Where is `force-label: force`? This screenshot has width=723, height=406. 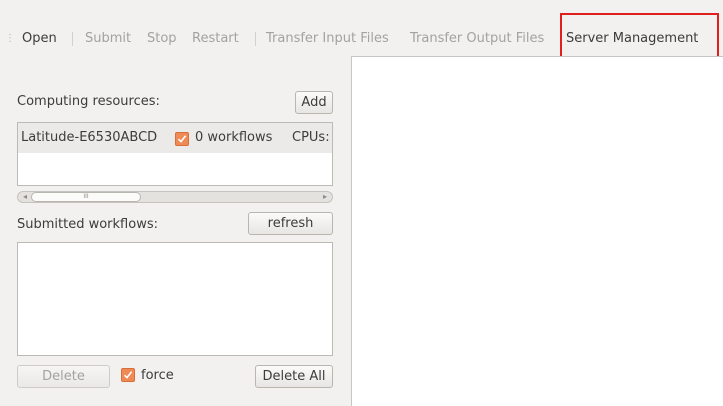
force-label: force is located at coordinates (157, 375).